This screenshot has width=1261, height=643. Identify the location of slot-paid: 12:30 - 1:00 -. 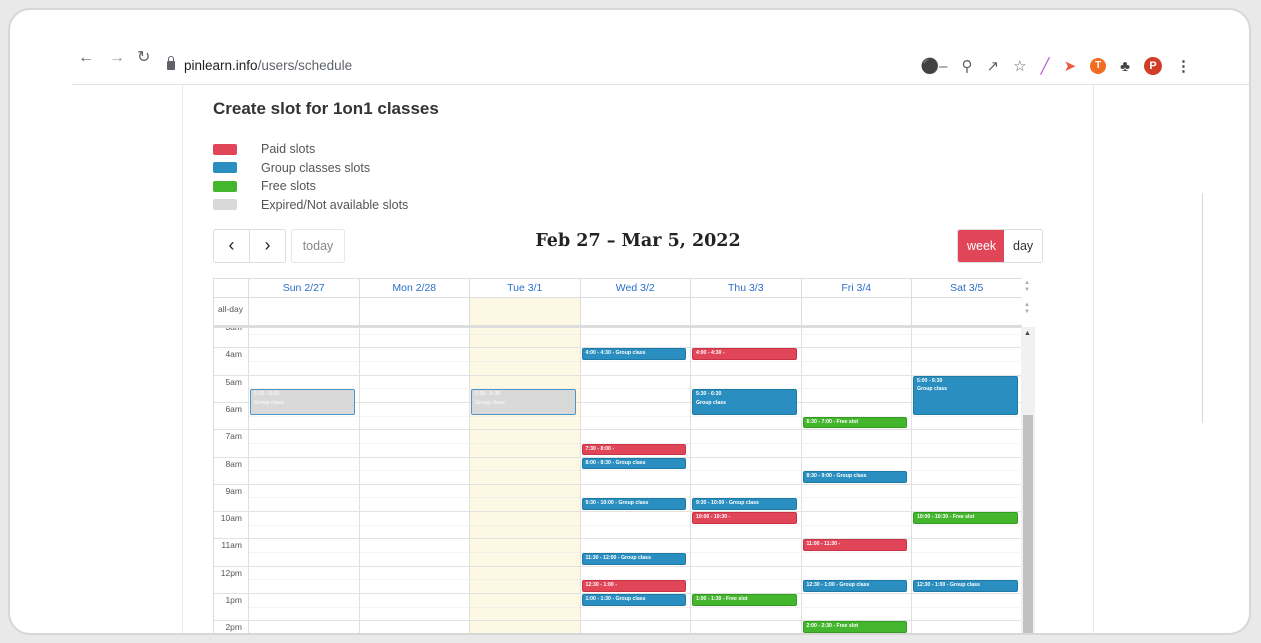
(633, 586).